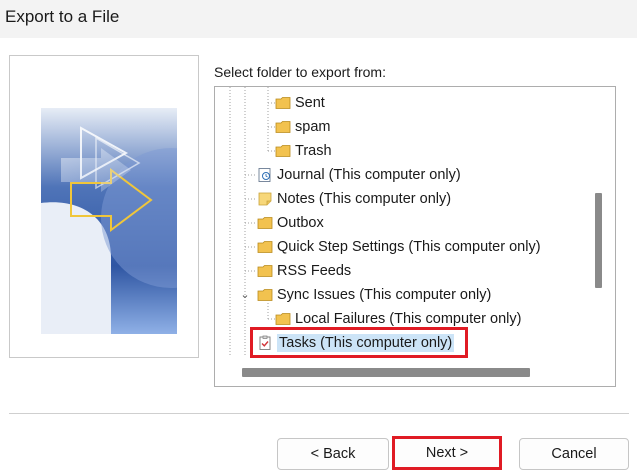 Image resolution: width=637 pixels, height=476 pixels. I want to click on tree-item-notes: Notes (This computer only), so click(354, 199).